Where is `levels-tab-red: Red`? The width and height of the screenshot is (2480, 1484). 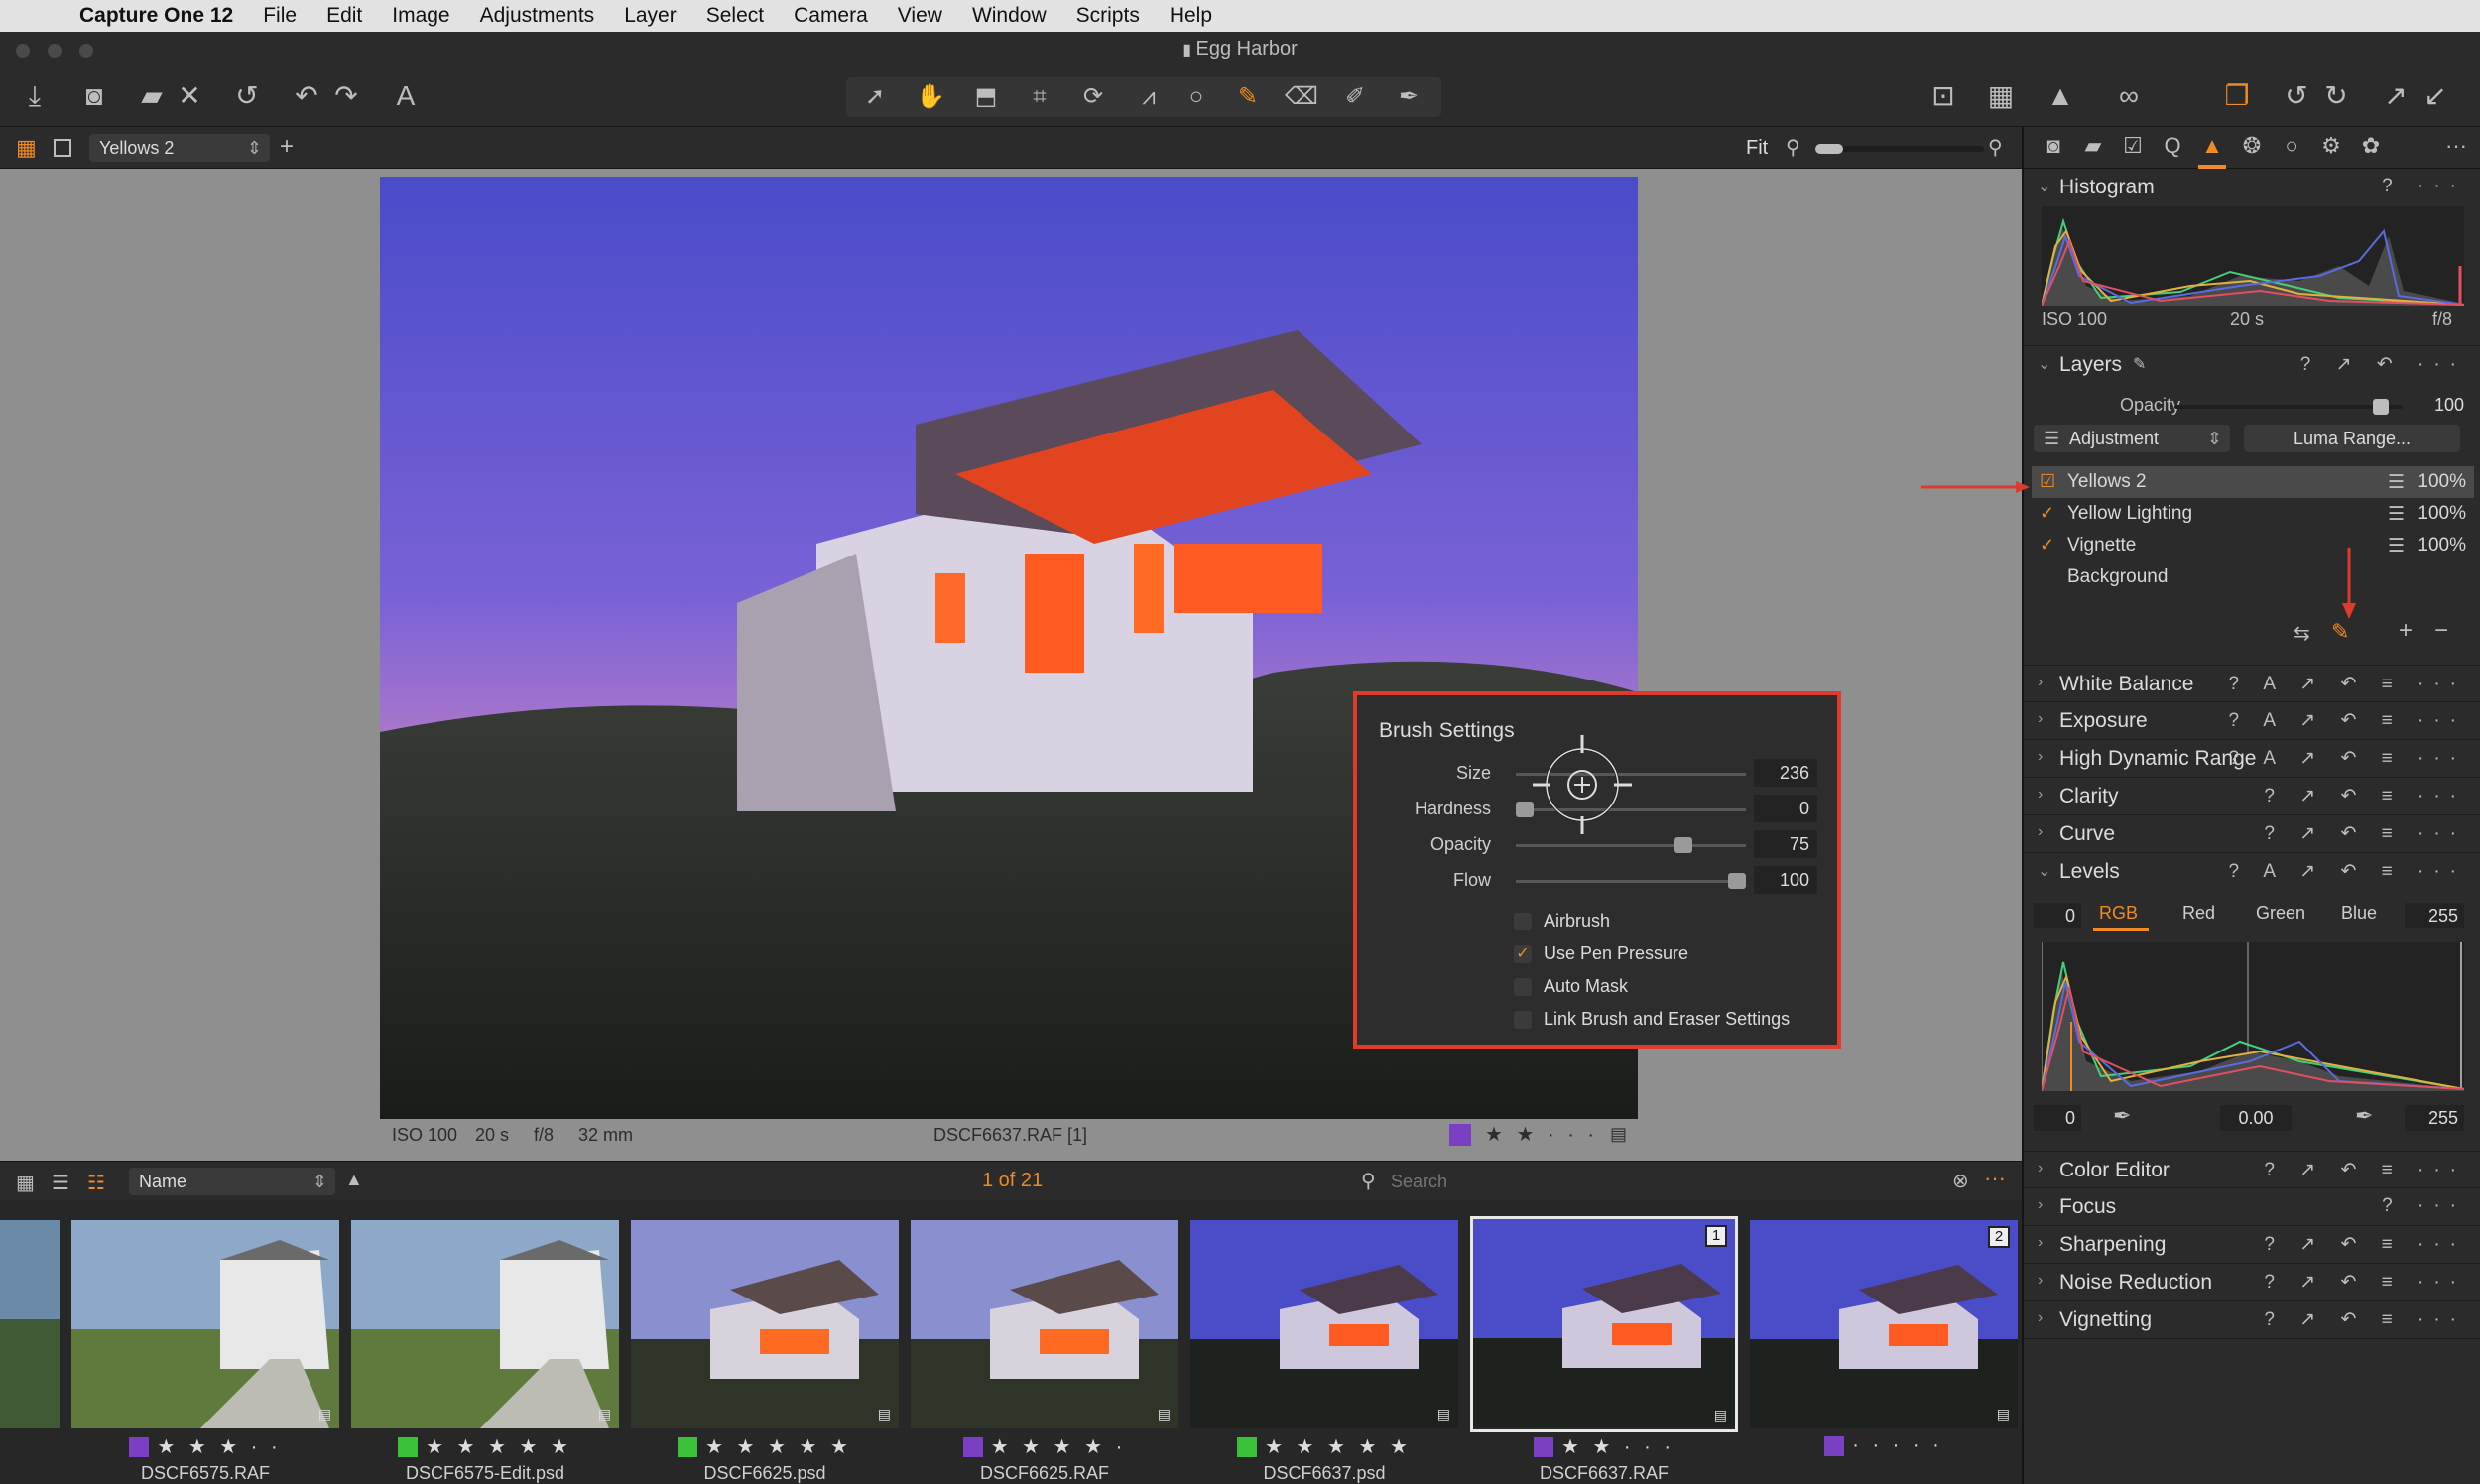
levels-tab-red: Red is located at coordinates (2198, 913).